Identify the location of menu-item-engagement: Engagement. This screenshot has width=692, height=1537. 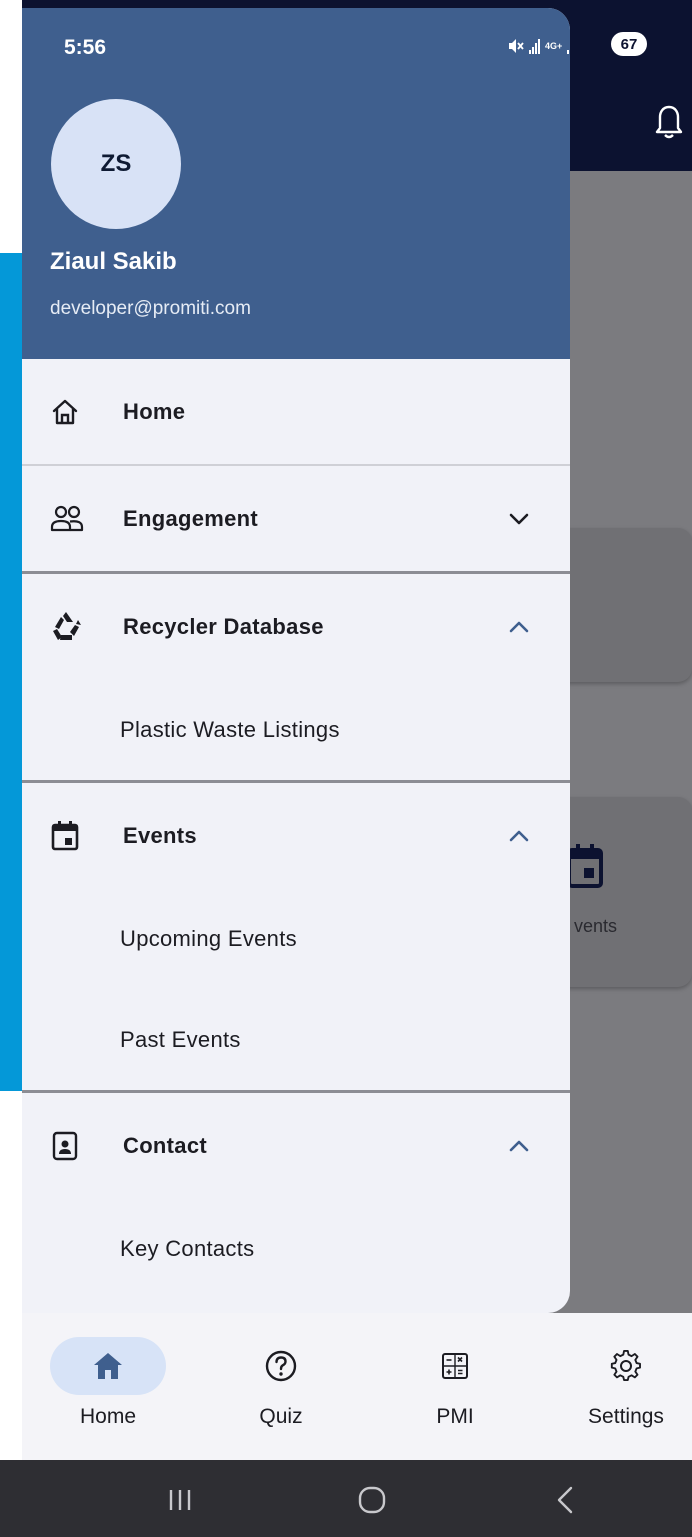
(296, 518).